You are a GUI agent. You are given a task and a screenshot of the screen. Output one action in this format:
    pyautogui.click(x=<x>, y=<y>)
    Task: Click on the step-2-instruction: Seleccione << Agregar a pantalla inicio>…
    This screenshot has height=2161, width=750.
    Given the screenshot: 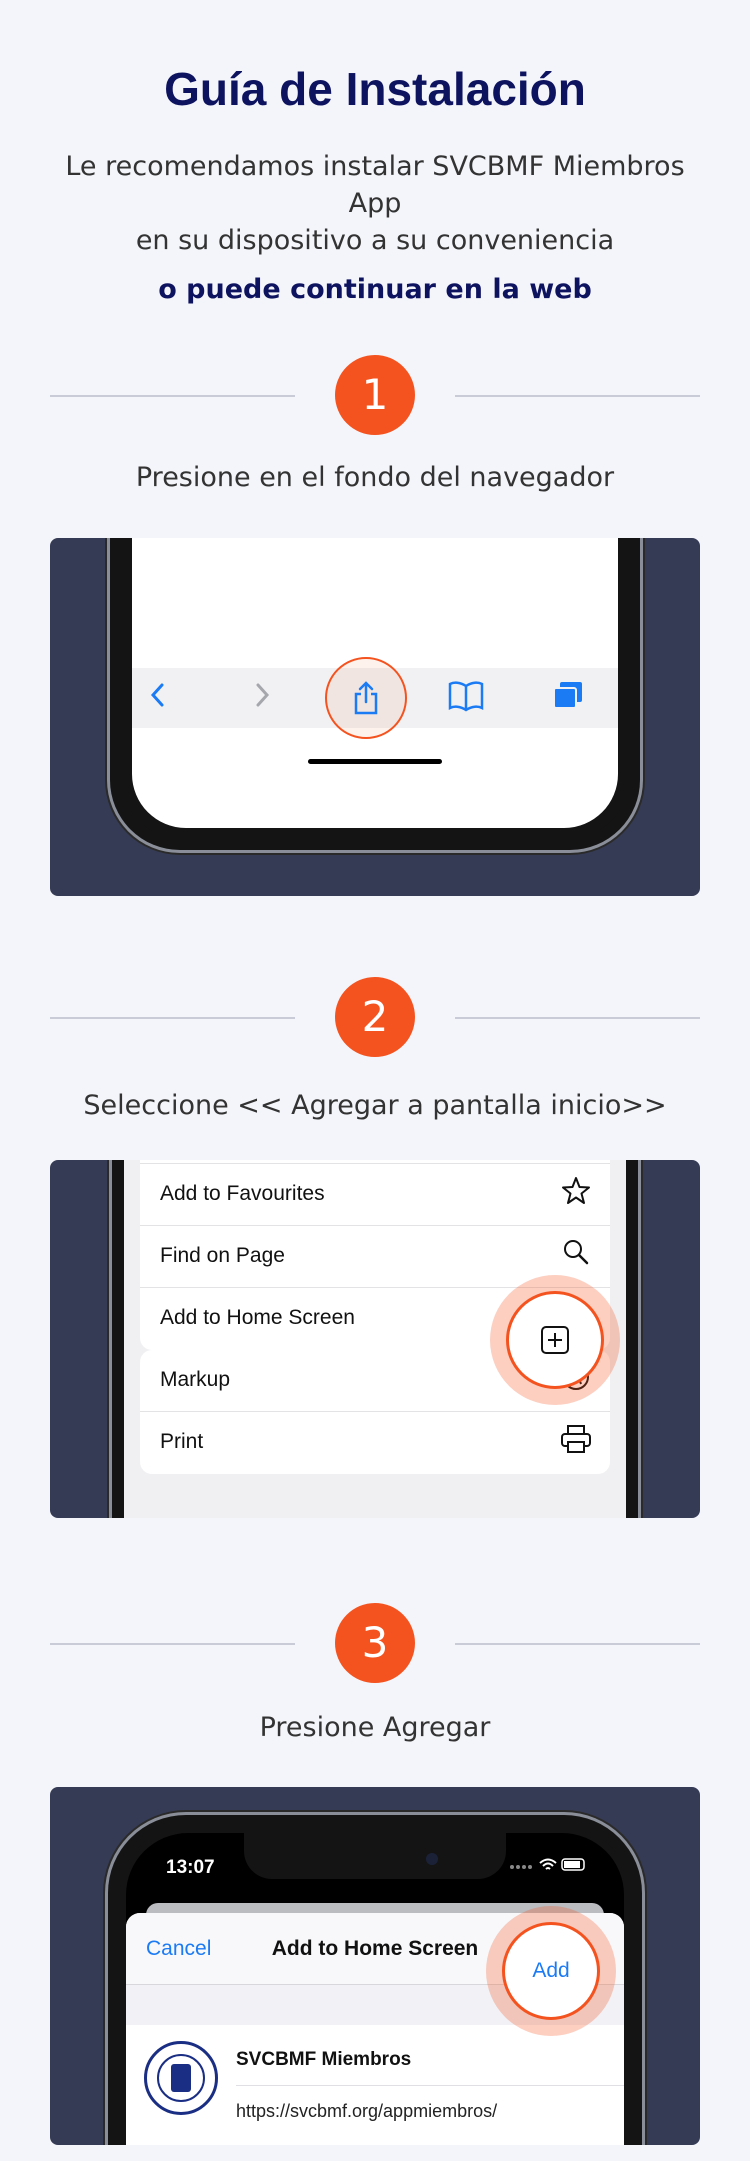 What is the action you would take?
    pyautogui.click(x=375, y=1105)
    